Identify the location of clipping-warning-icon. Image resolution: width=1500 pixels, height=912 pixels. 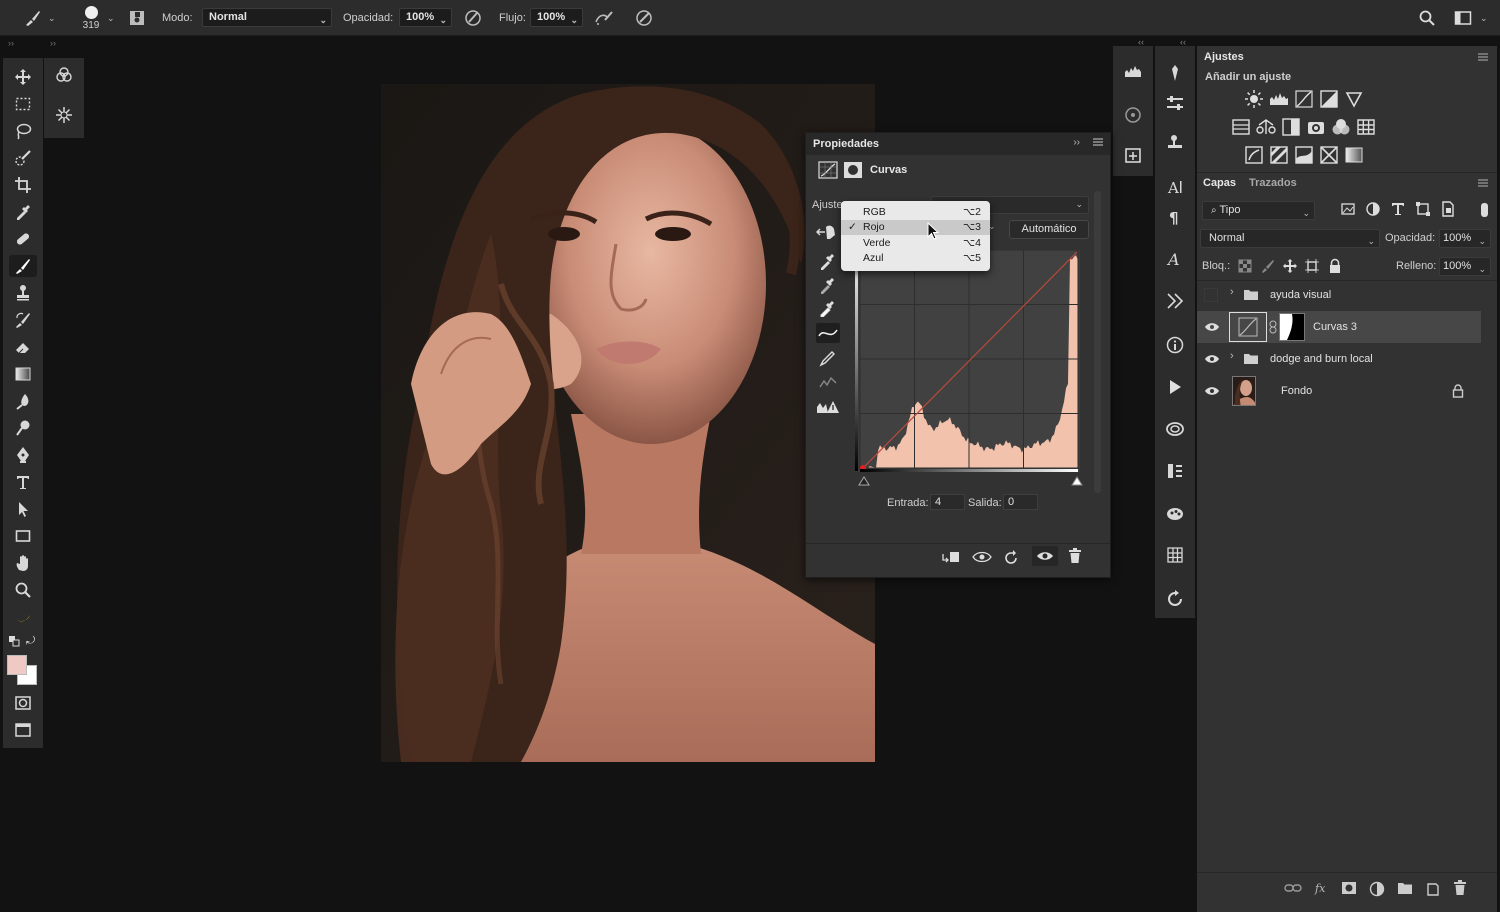
(828, 407).